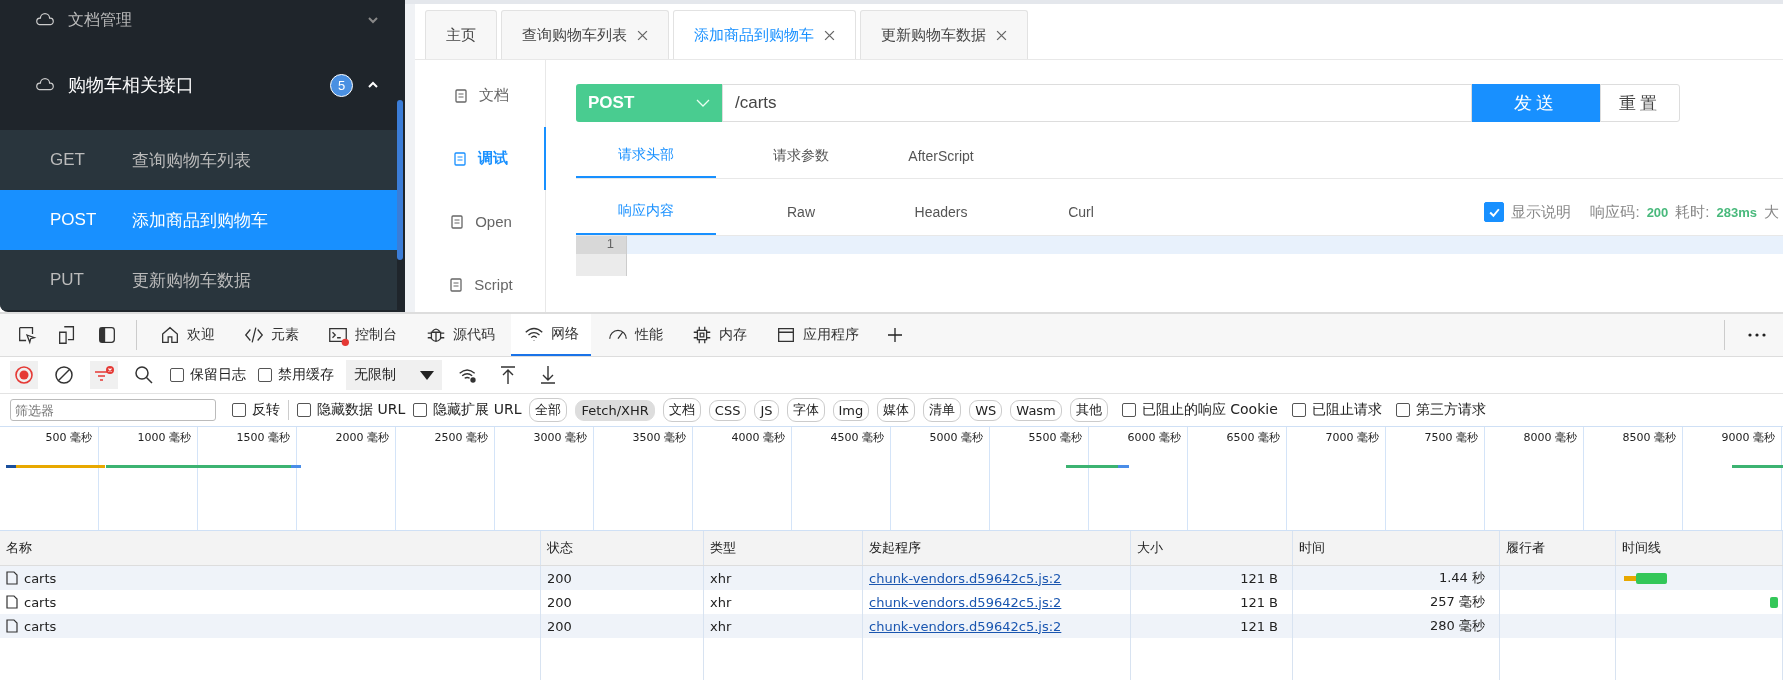 The height and width of the screenshot is (680, 1783). I want to click on checkbox-label: 隐藏扩展 URL, so click(477, 410).